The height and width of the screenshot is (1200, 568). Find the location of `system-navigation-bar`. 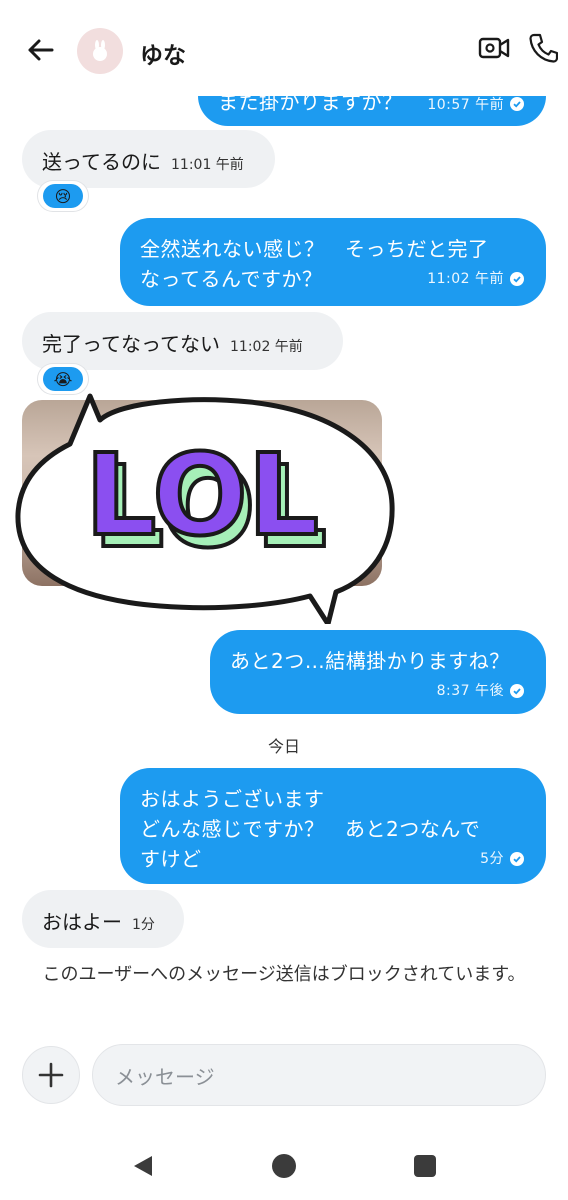

system-navigation-bar is located at coordinates (284, 1168).